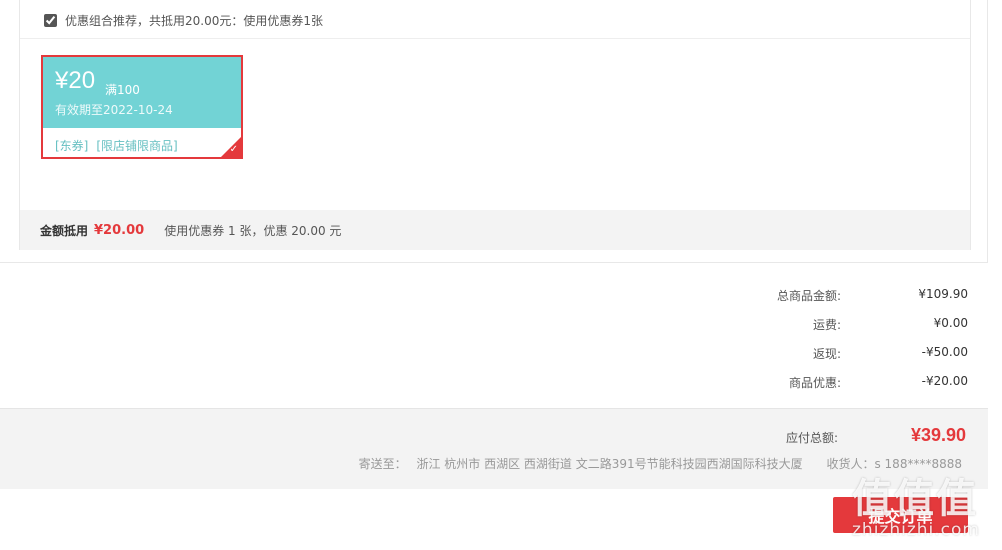  I want to click on price-label-discount: 商品优惠:, so click(814, 383).